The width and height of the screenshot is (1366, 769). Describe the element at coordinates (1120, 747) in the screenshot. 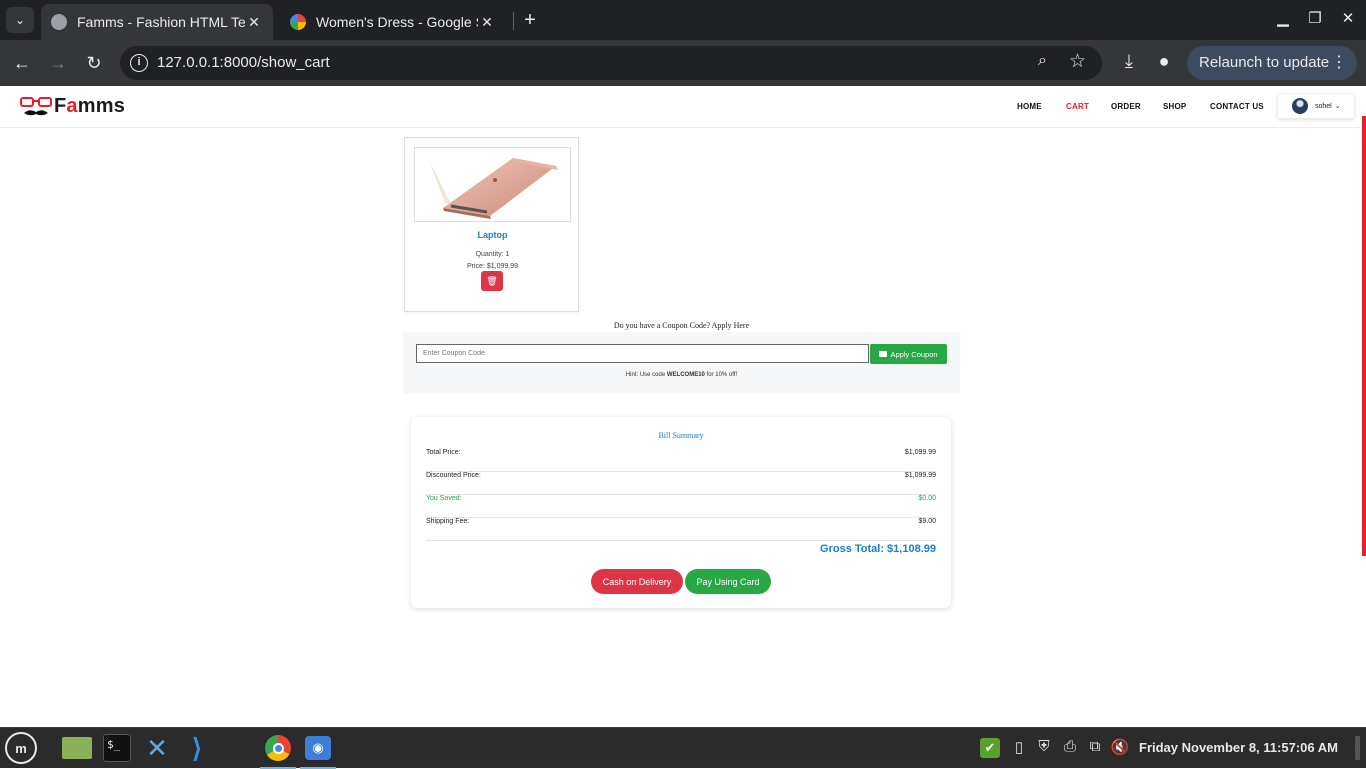

I see `volume-muted-icon: 🔇` at that location.